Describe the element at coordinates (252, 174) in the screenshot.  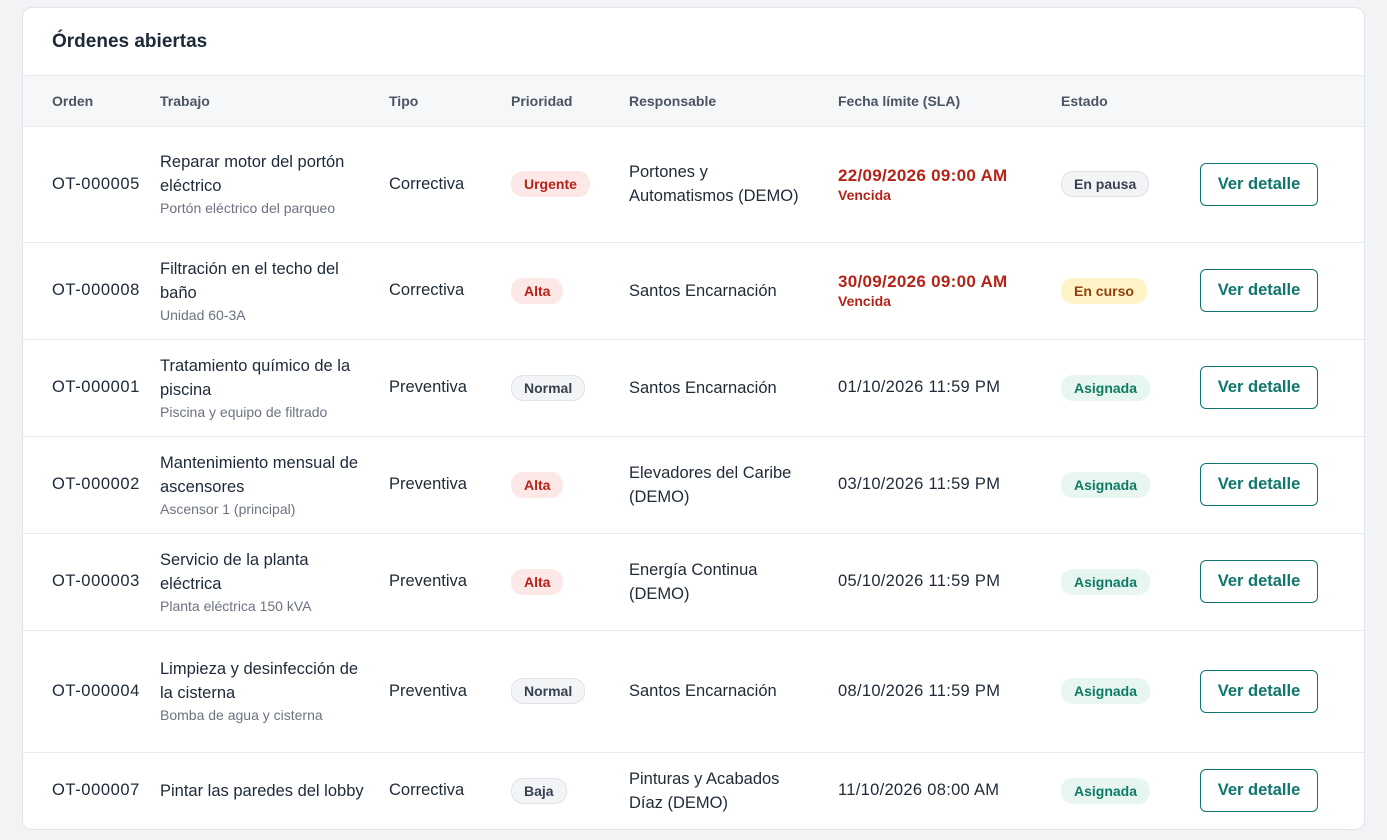
I see `job-title: Reparar motor del portón eléctrico` at that location.